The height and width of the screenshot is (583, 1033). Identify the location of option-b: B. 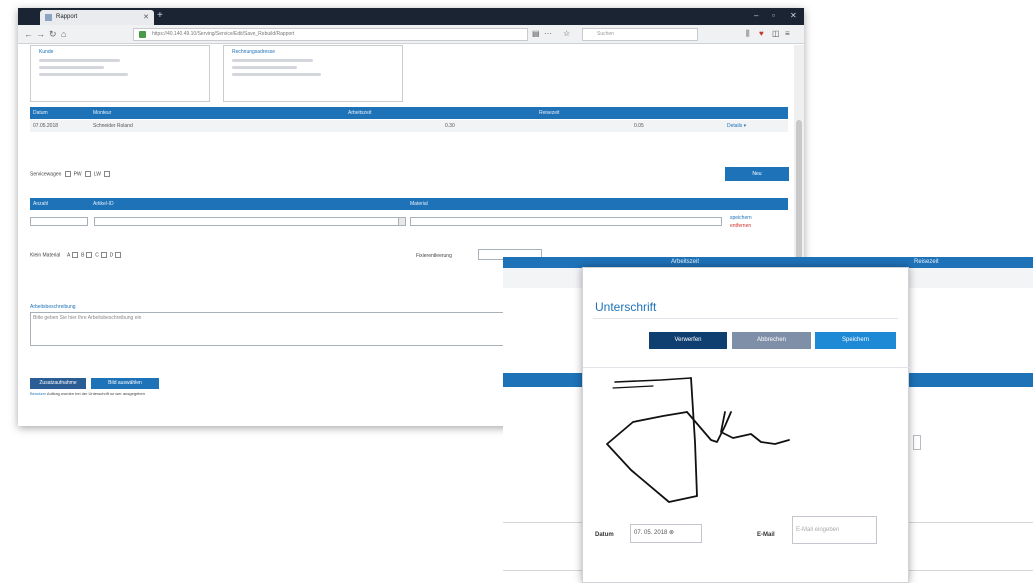
(83, 255).